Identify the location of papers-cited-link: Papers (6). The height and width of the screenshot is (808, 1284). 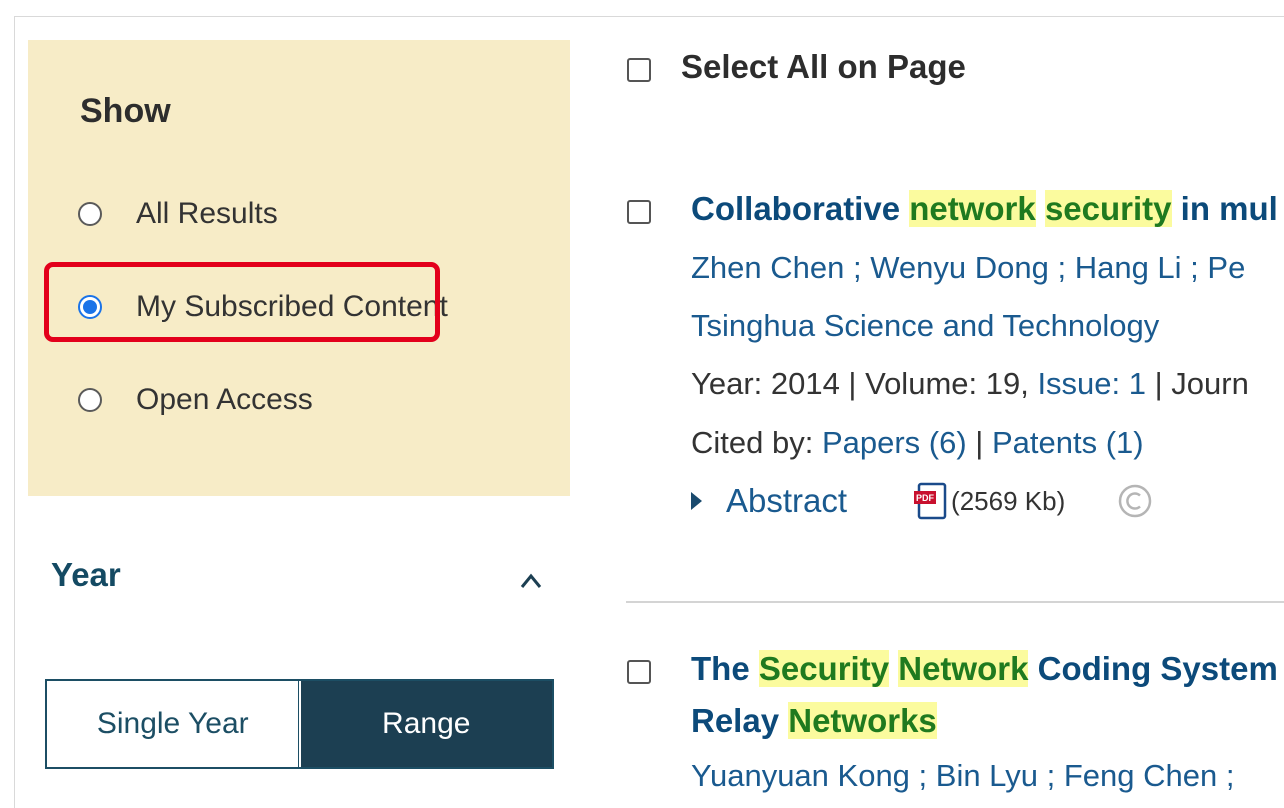
(894, 442).